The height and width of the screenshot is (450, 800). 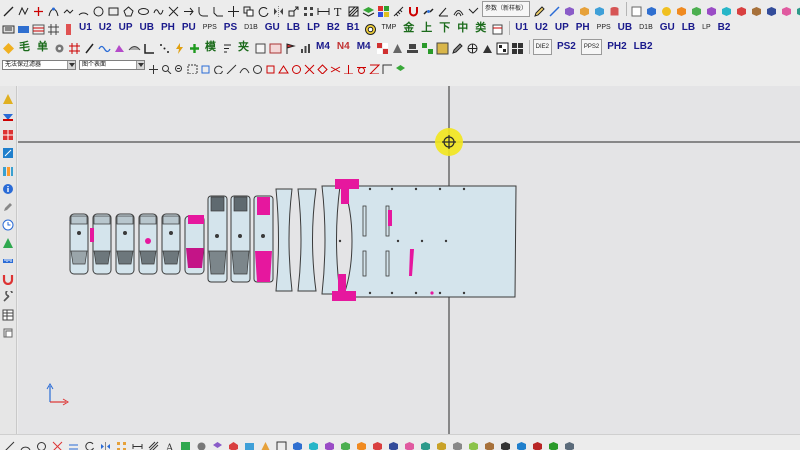 I want to click on arc-tool-icon, so click(x=83, y=9).